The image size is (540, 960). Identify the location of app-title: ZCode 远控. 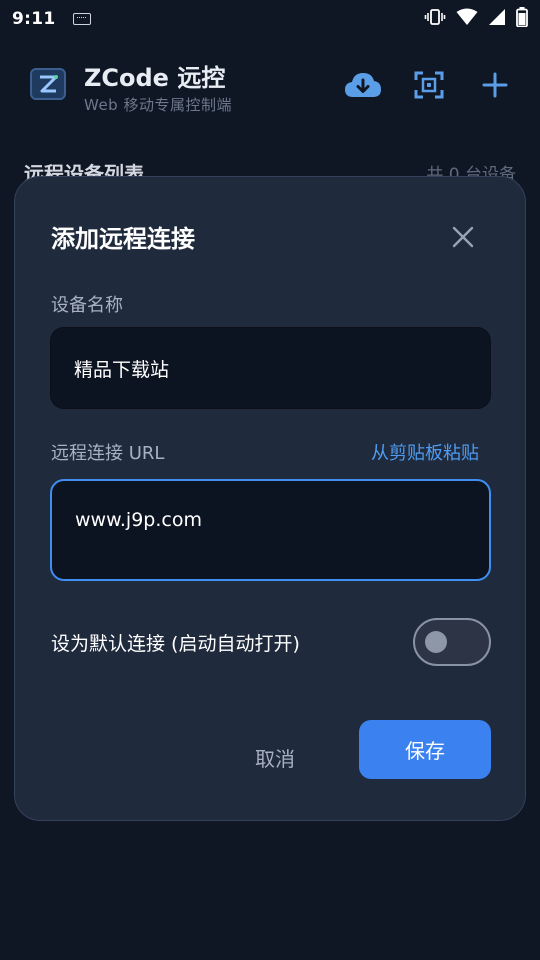
(155, 78).